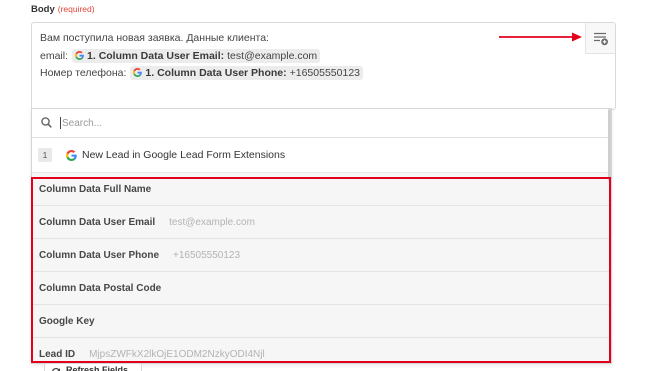 The width and height of the screenshot is (650, 371). What do you see at coordinates (182, 123) in the screenshot?
I see `search-input` at bounding box center [182, 123].